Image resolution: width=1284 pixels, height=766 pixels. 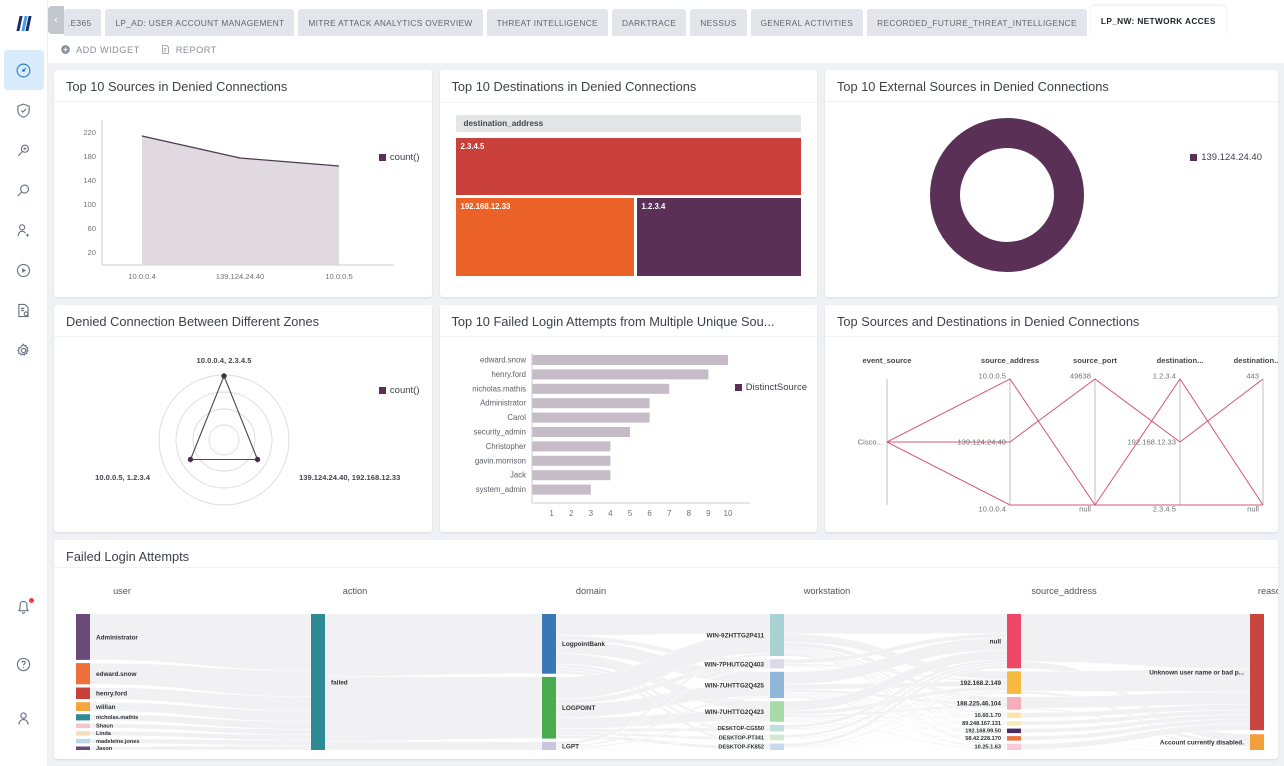 I want to click on tab-darktrace: DARKTRACE, so click(x=649, y=22).